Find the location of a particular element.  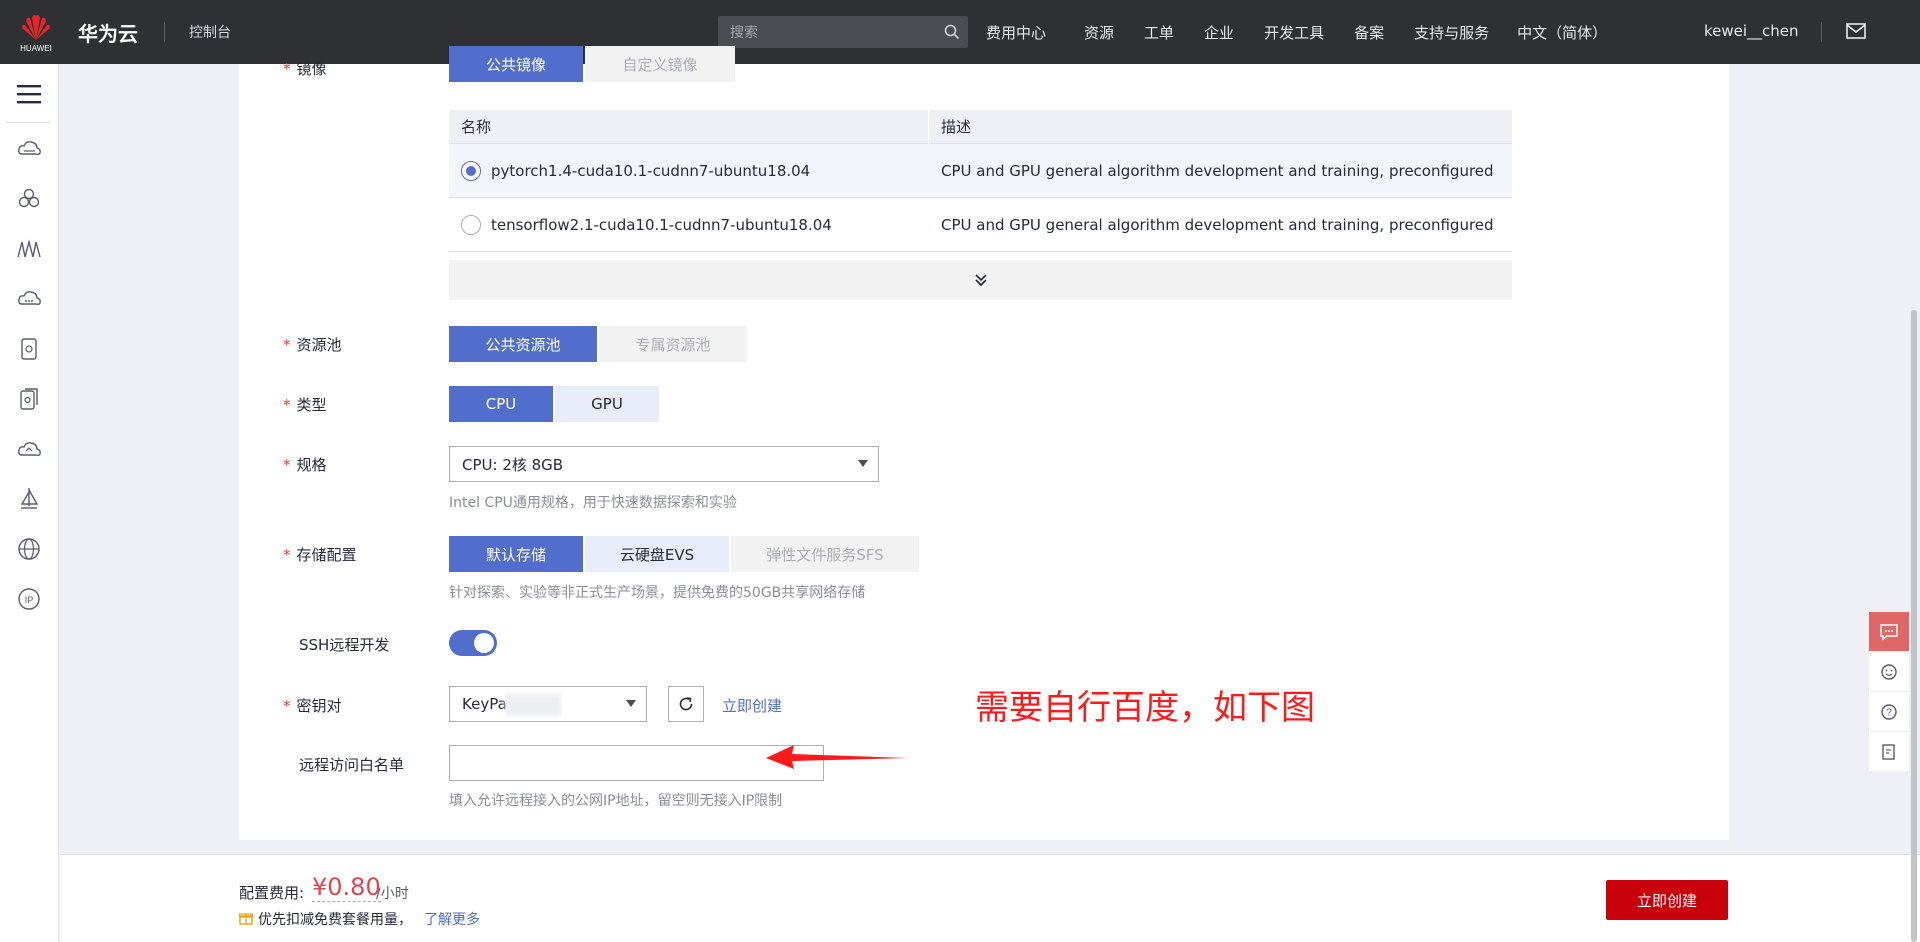

cloud-server-icon is located at coordinates (29, 149).